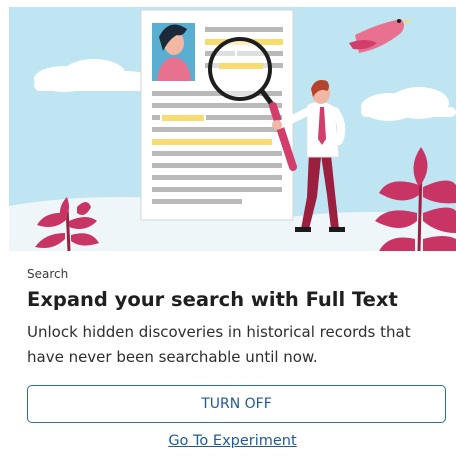 The image size is (456, 467). I want to click on turn-off-button: TURN OFF, so click(236, 404).